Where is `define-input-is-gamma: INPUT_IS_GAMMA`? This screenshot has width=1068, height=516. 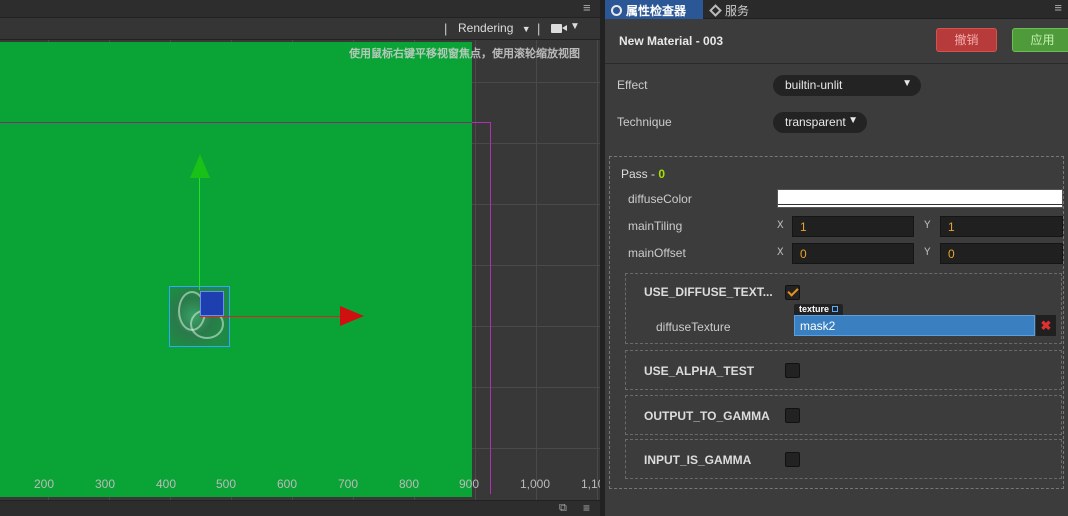 define-input-is-gamma: INPUT_IS_GAMMA is located at coordinates (843, 459).